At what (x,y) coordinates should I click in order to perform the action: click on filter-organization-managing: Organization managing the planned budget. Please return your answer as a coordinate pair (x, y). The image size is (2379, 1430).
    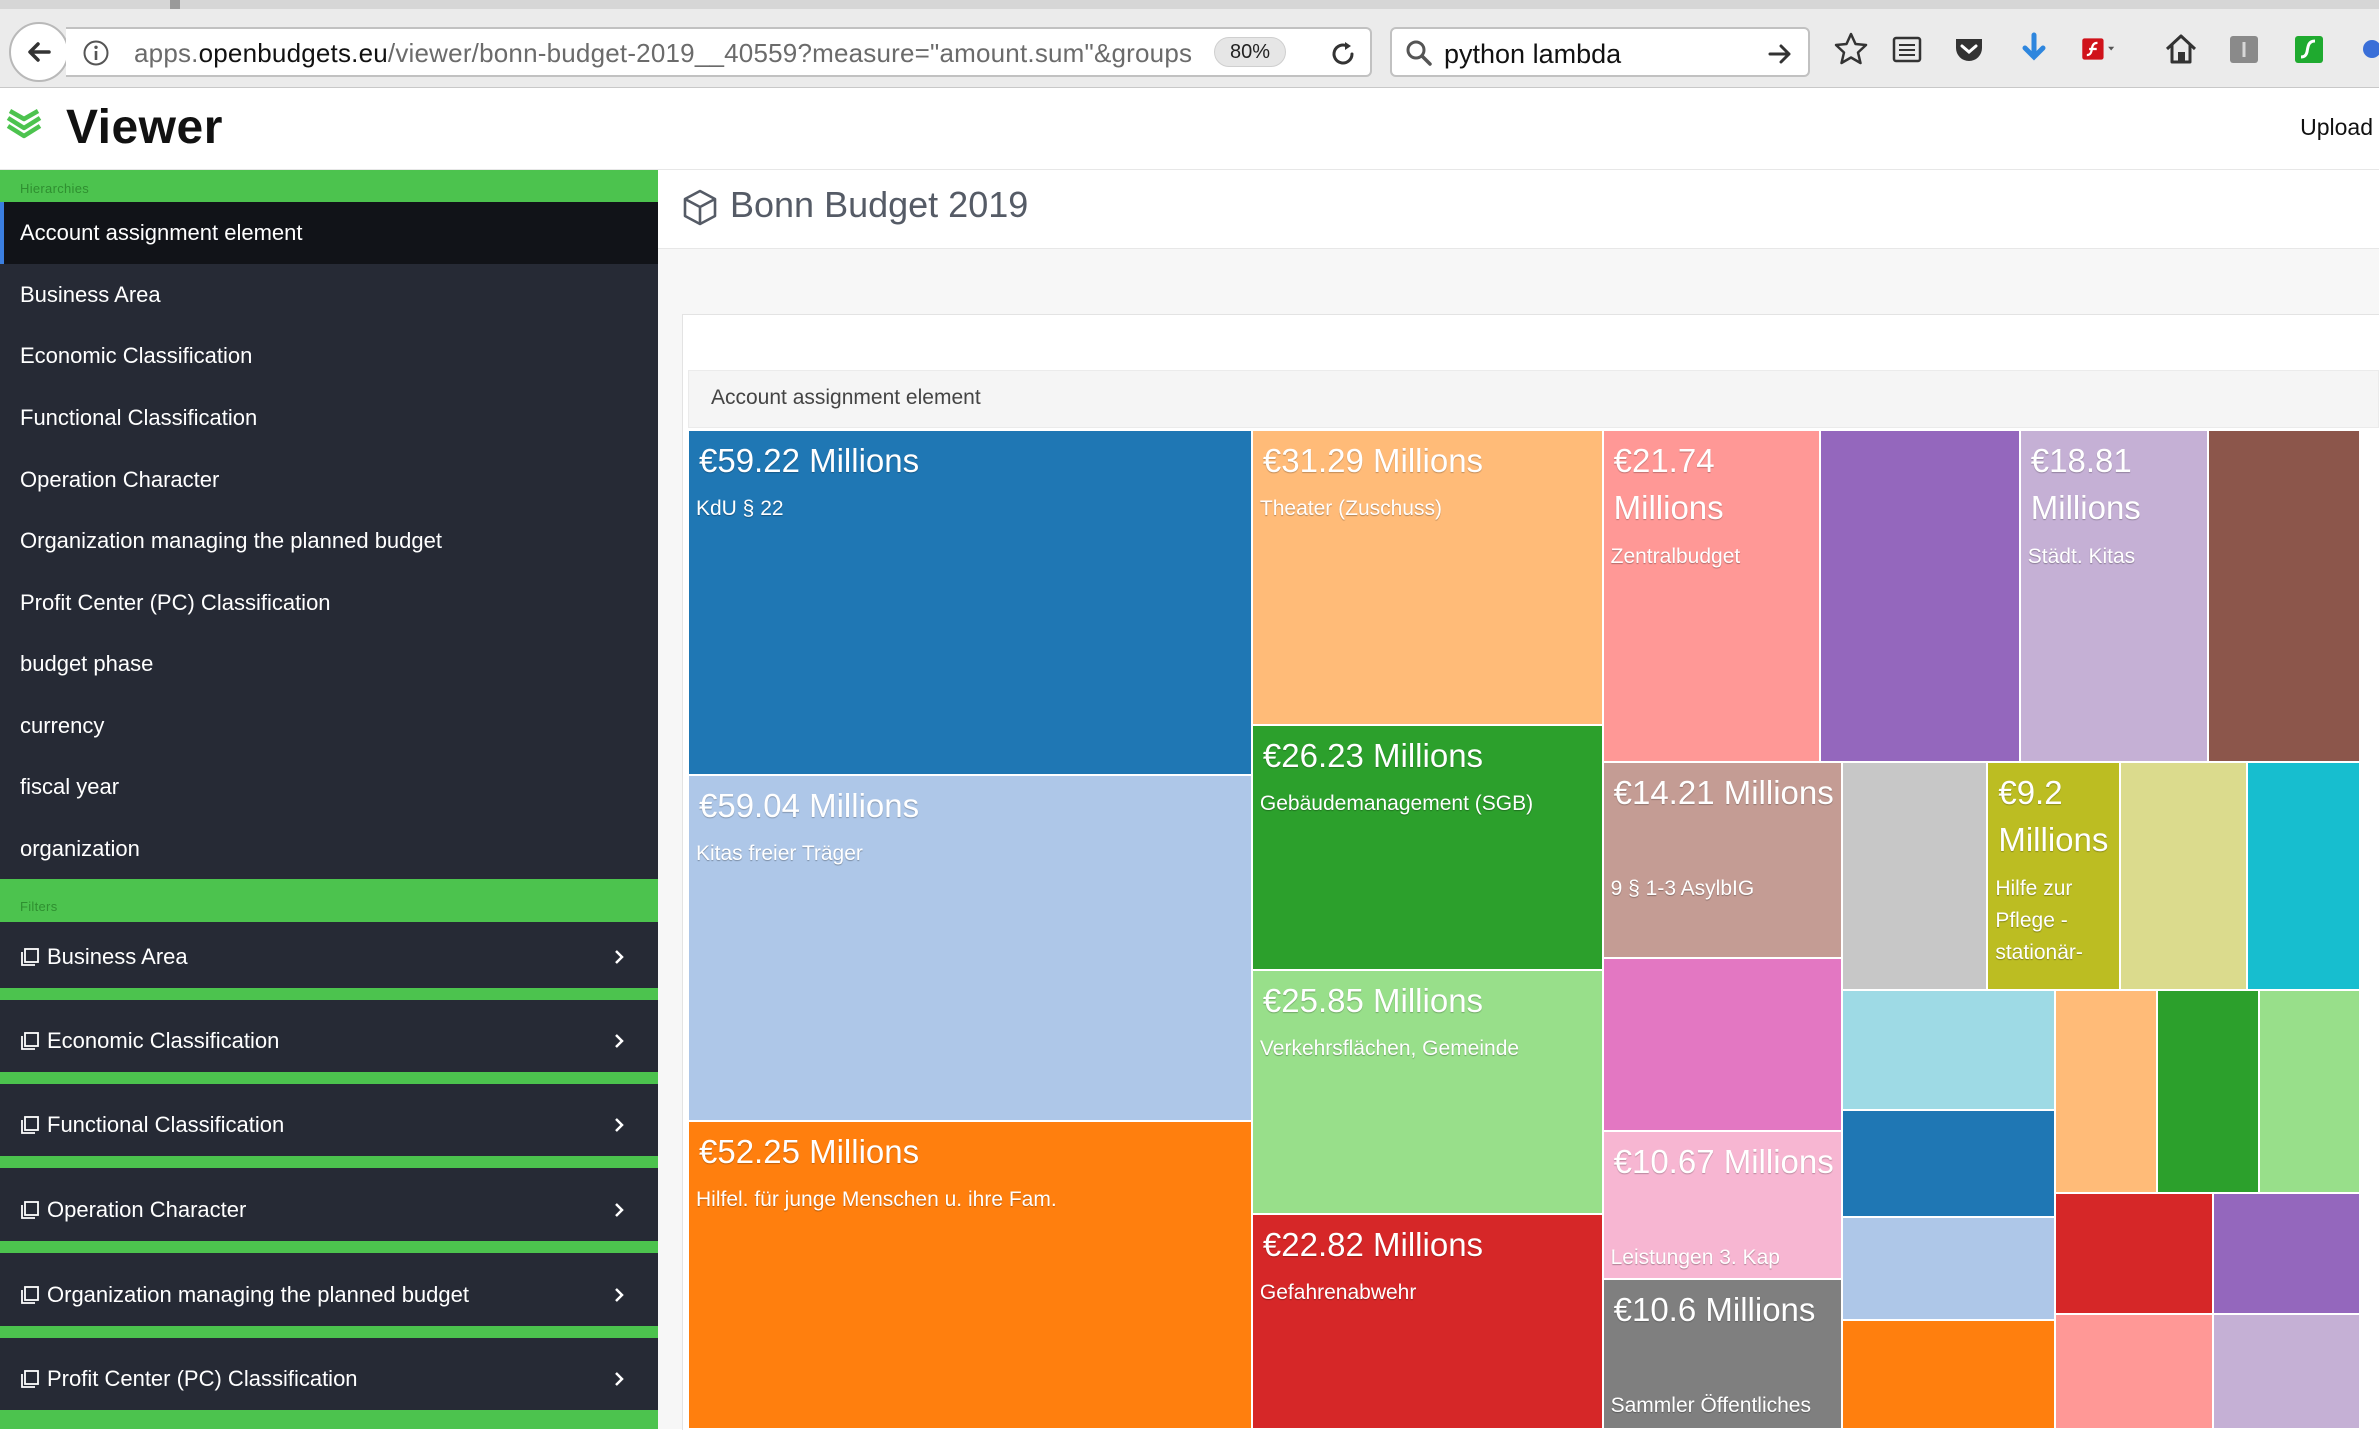
    Looking at the image, I should click on (329, 1295).